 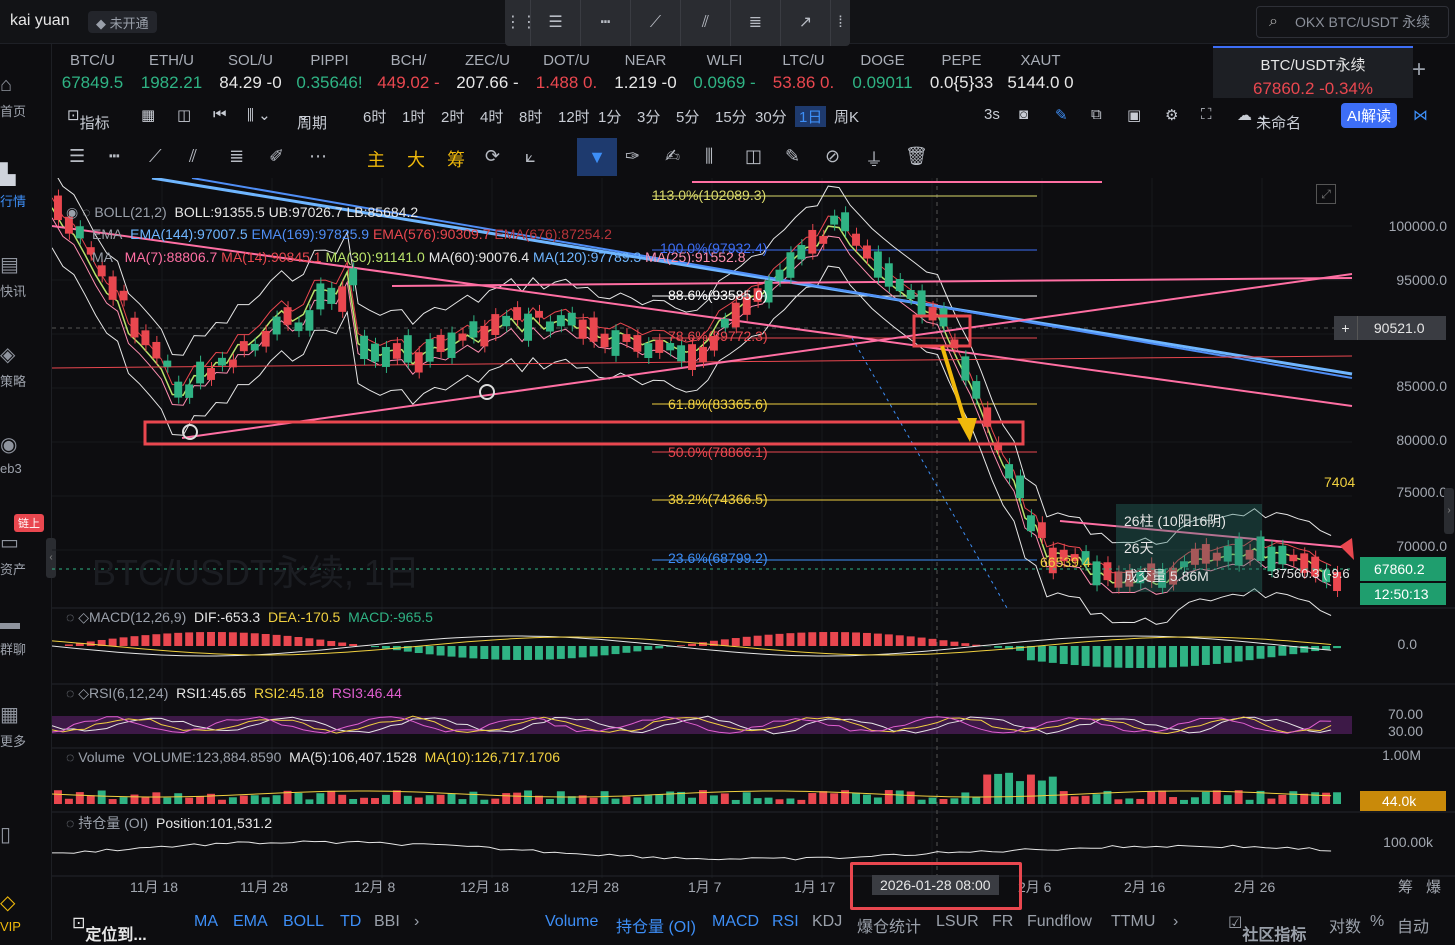 I want to click on magnet-icon: ⊘, so click(x=832, y=156).